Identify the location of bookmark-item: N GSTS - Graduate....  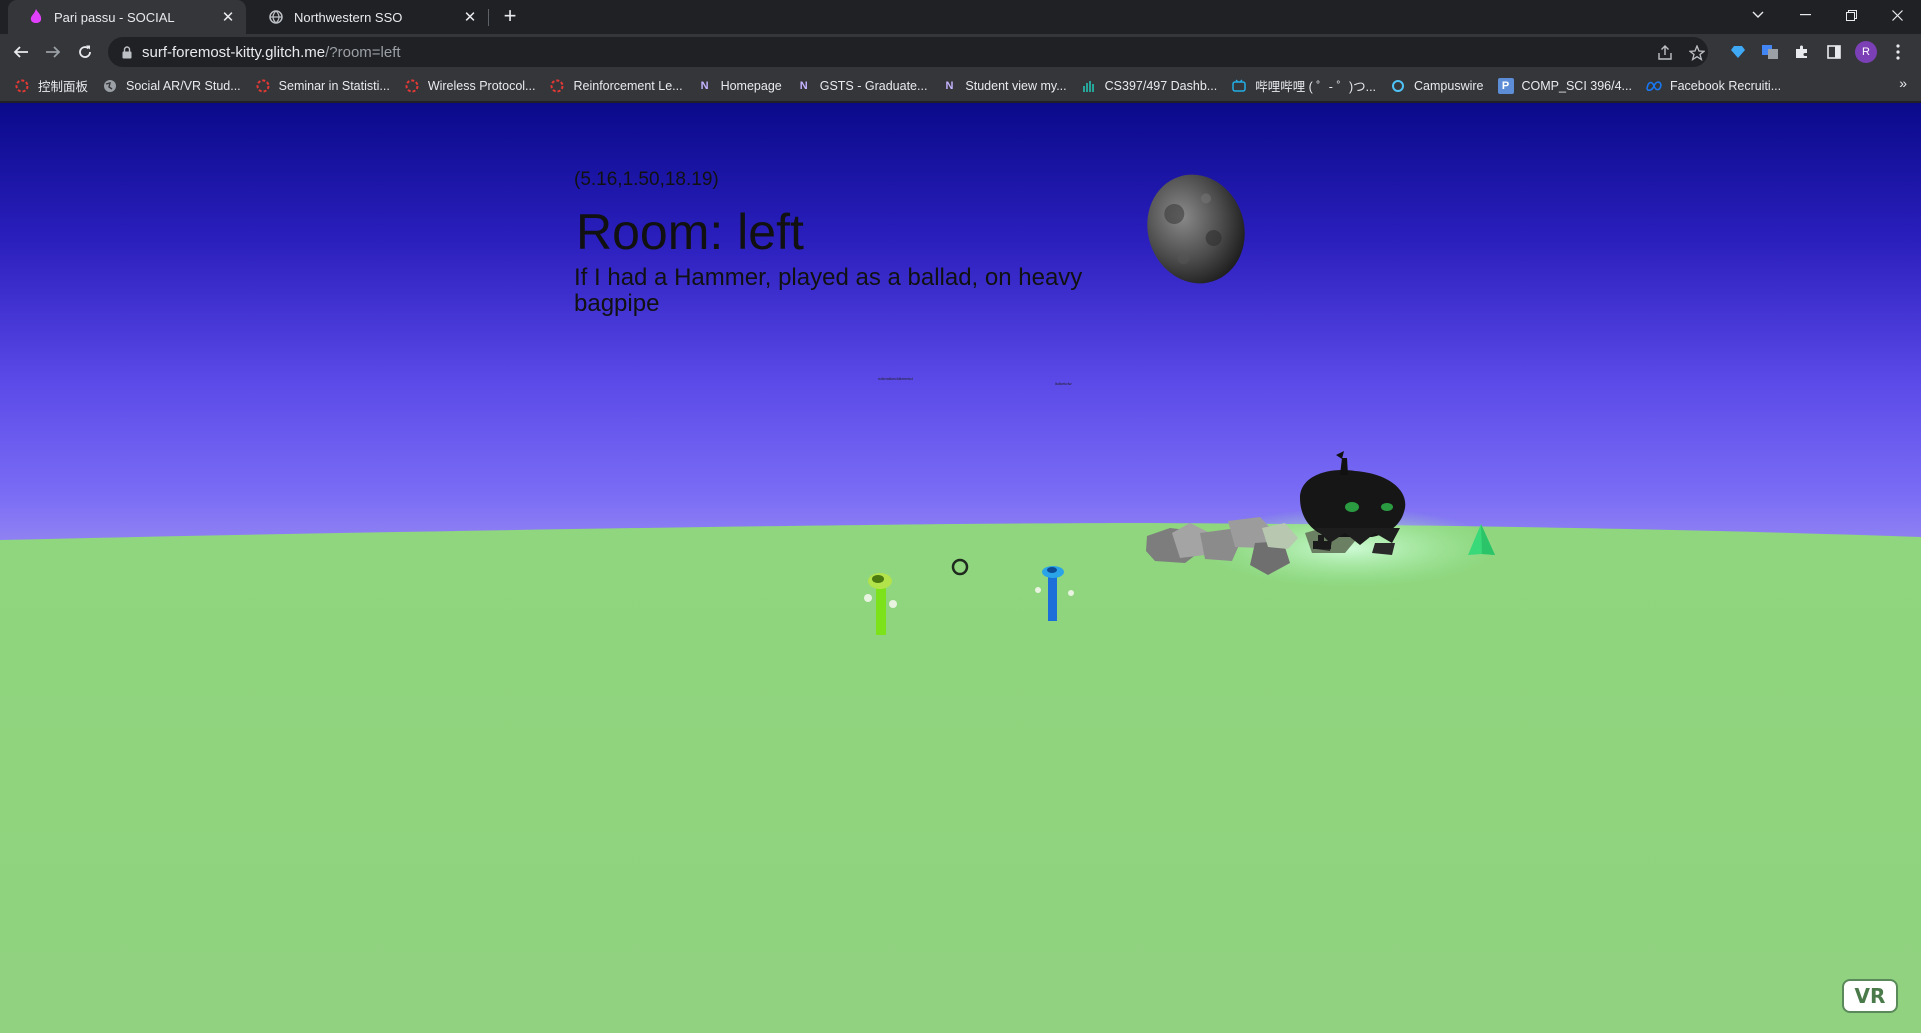
(862, 86).